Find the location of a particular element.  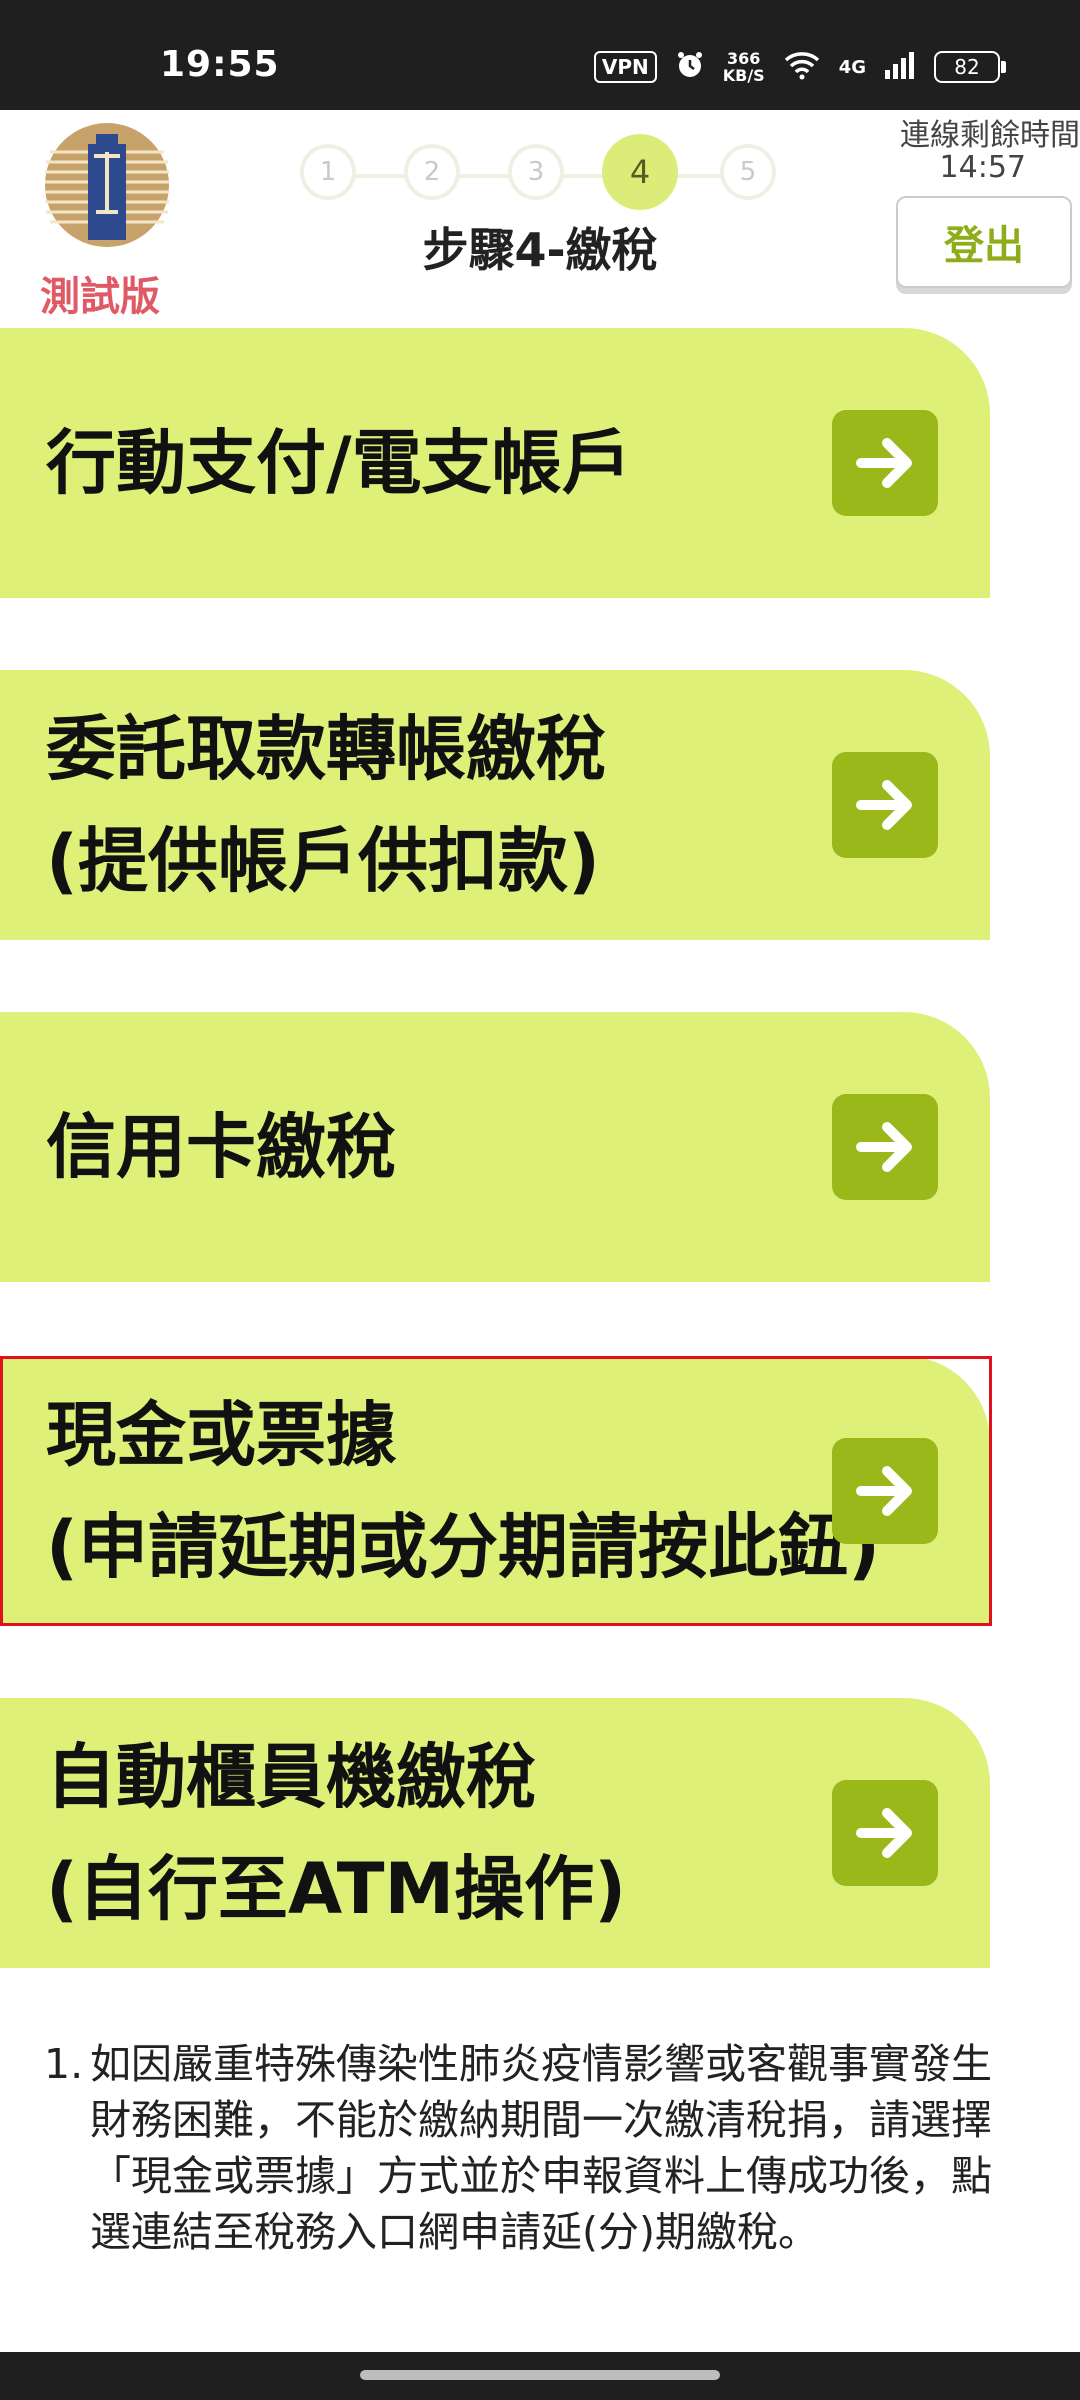

status-time: 19:55 is located at coordinates (220, 64).